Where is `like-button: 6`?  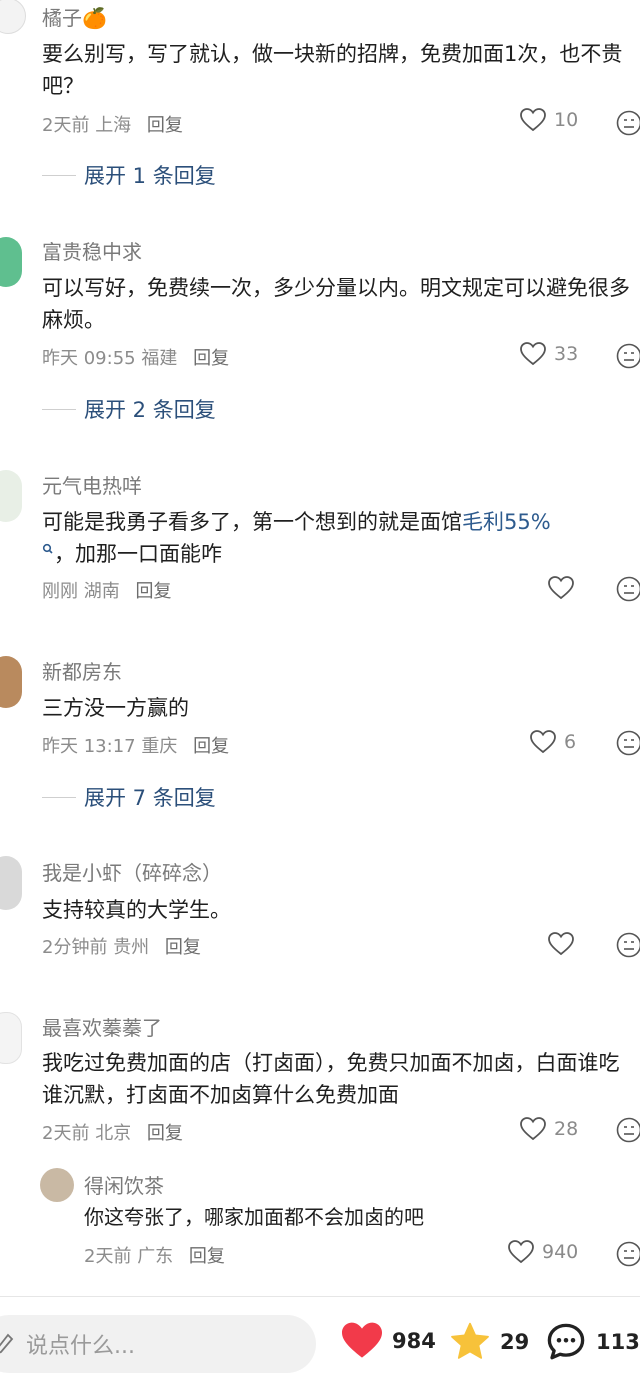 like-button: 6 is located at coordinates (553, 742).